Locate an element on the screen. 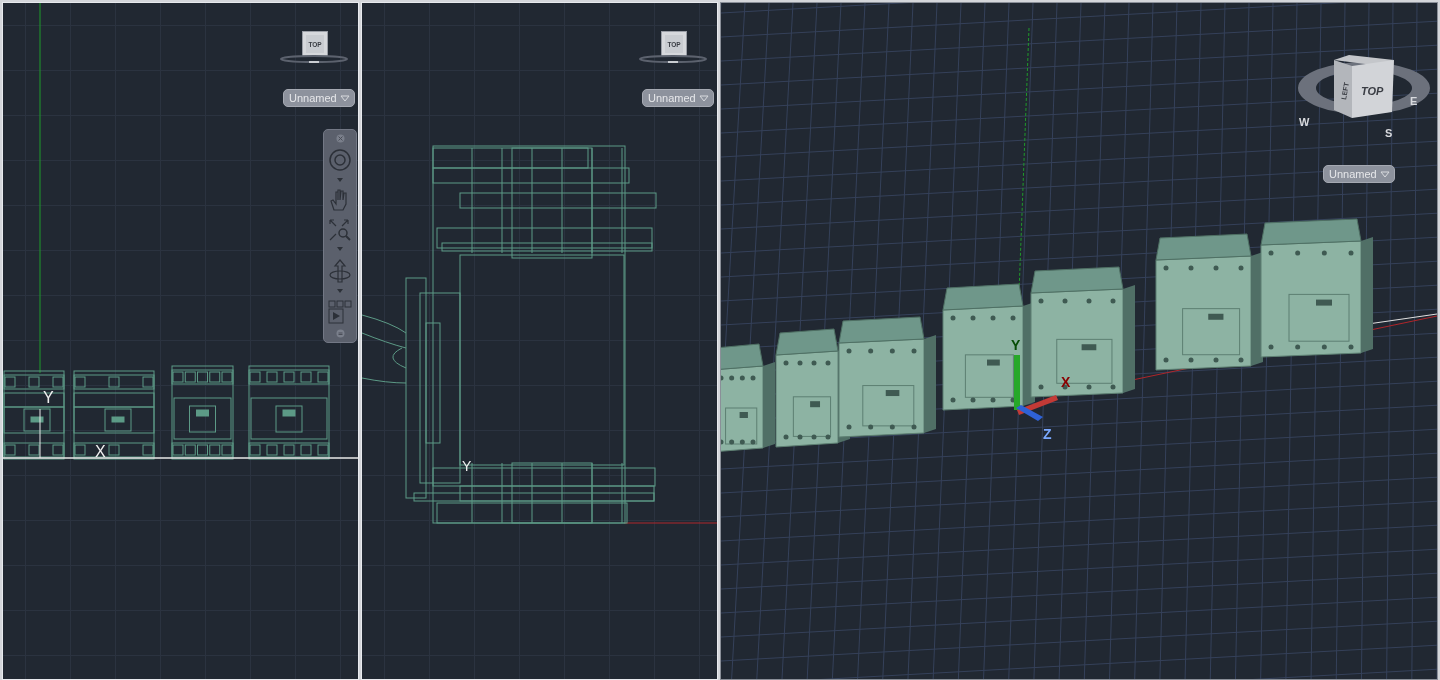 This screenshot has height=680, width=1440. options-icon is located at coordinates (340, 333).